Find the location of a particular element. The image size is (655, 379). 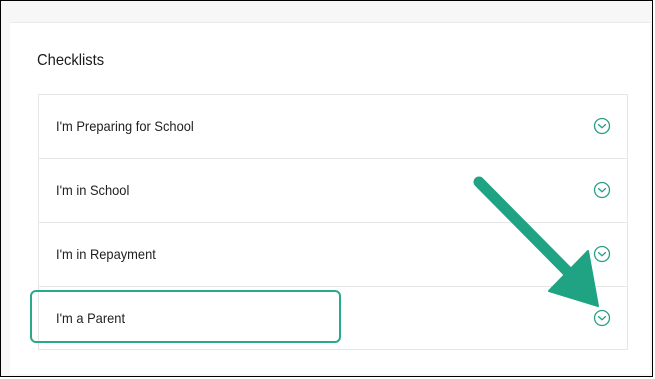

checklist-item-label: I'm in School is located at coordinates (93, 190).